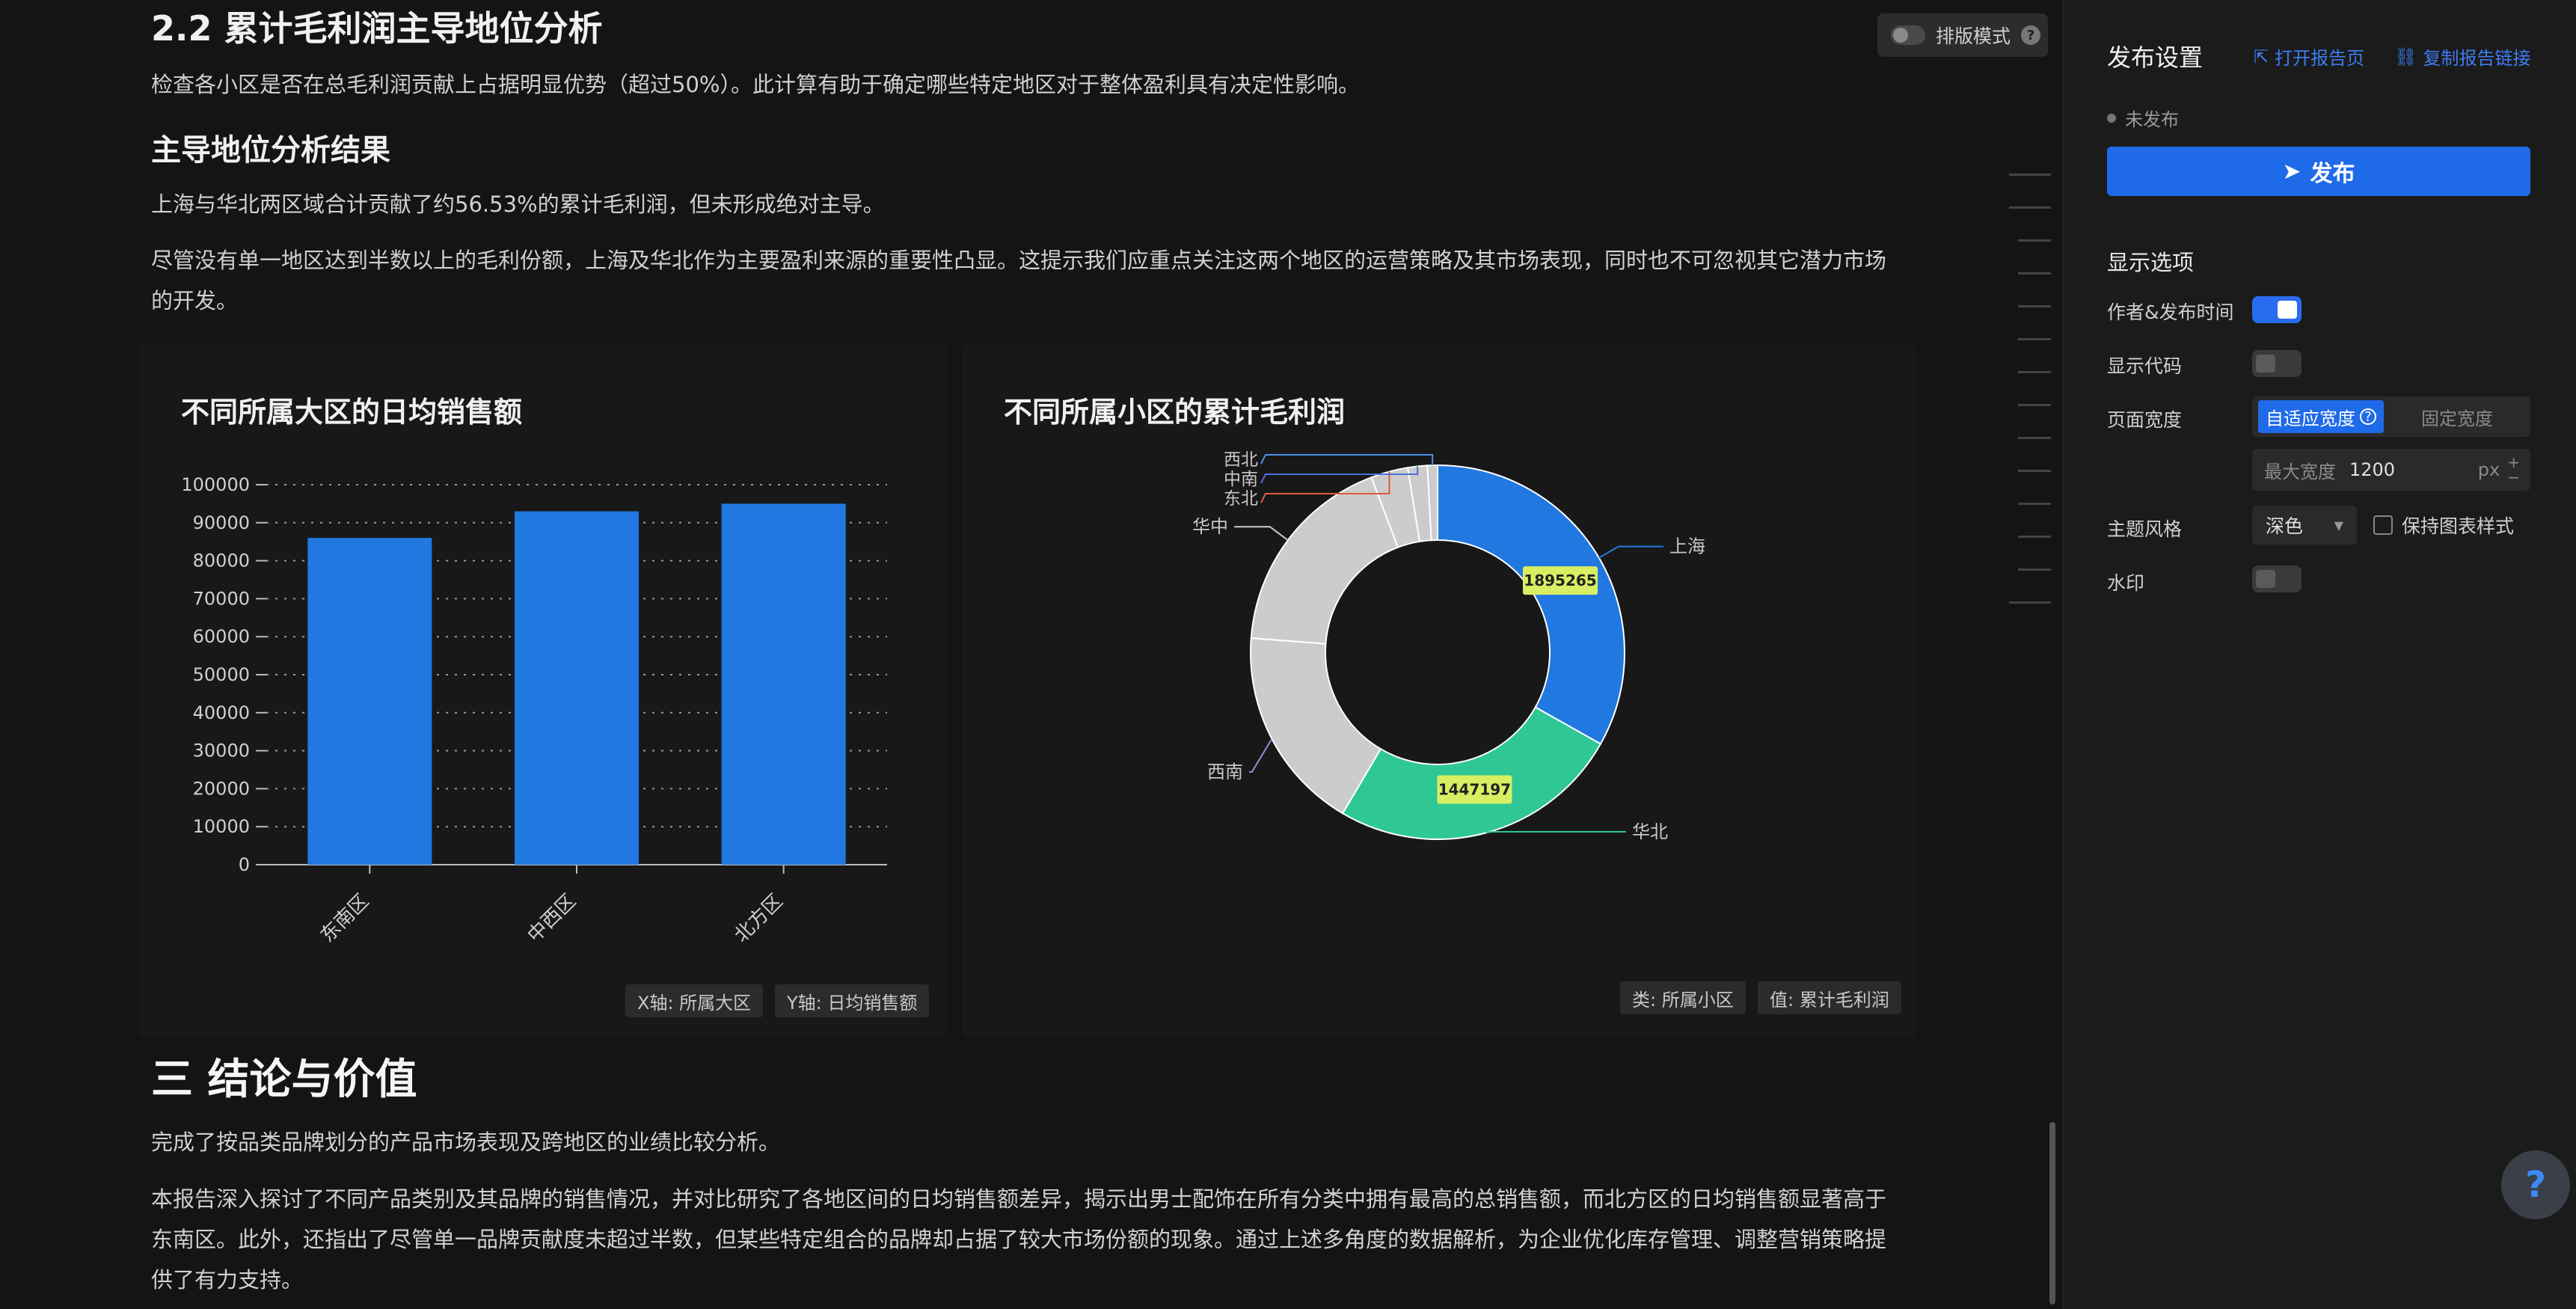 The image size is (2576, 1309). Describe the element at coordinates (221, 598) in the screenshot. I see `y-tick-label: 70000` at that location.